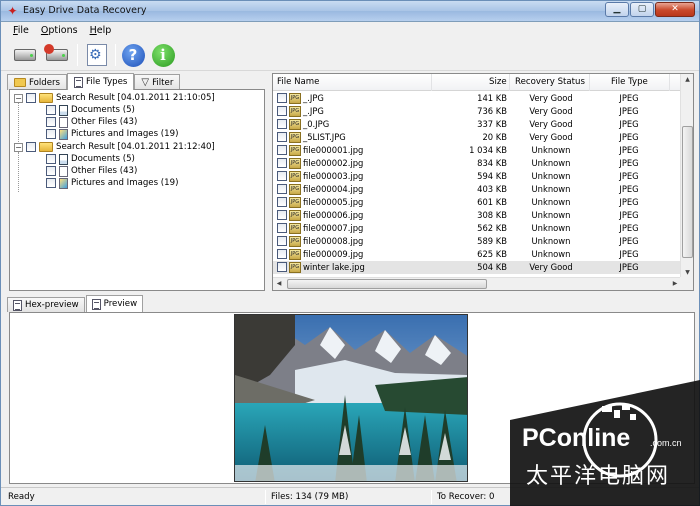  I want to click on table-row: JPG file000009.jpg 625 KB Unknown JPEG, so click(477, 254).